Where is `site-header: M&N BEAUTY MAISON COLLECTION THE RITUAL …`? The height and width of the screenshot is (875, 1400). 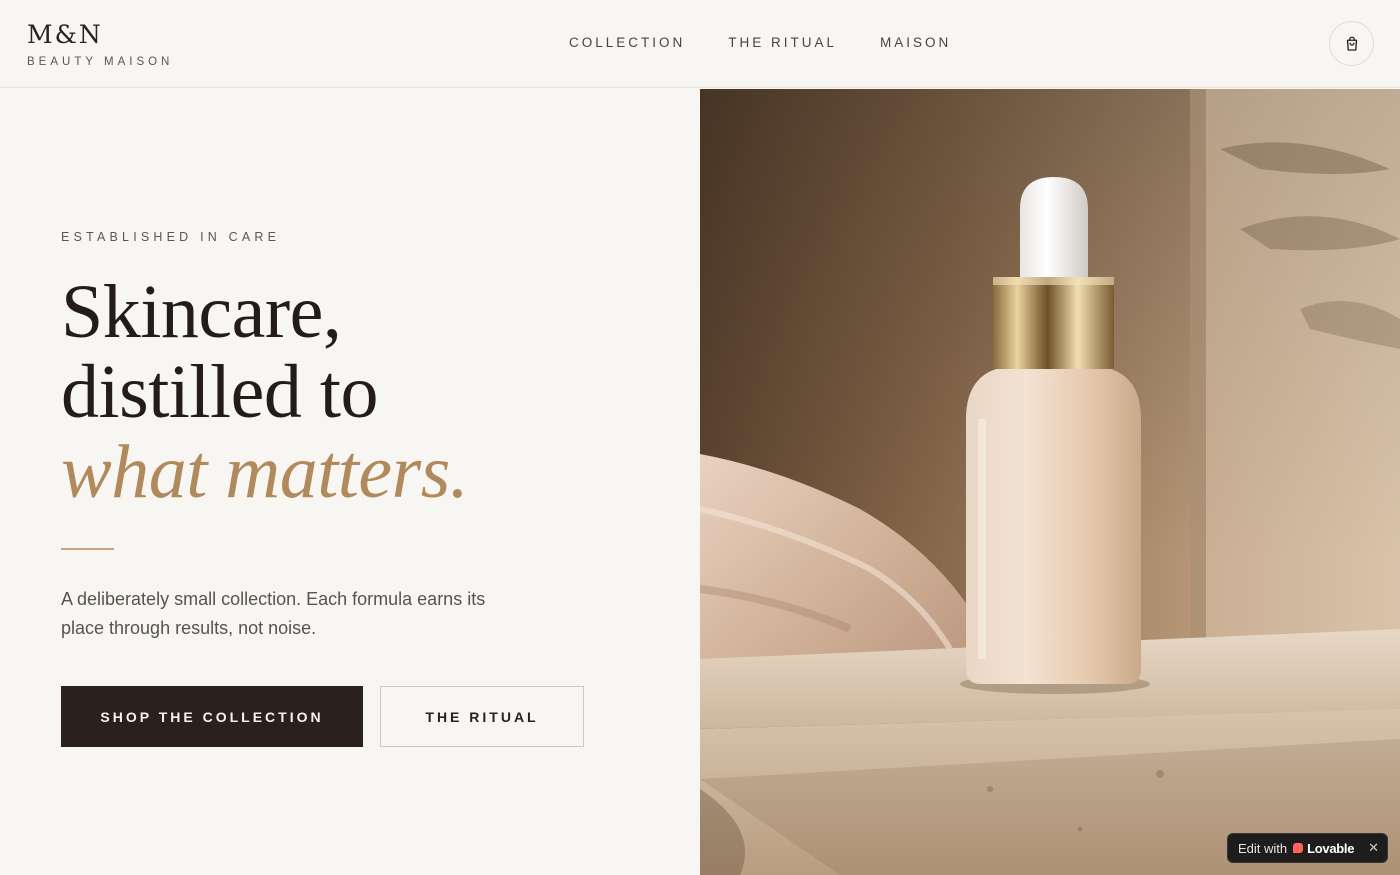 site-header: M&N BEAUTY MAISON COLLECTION THE RITUAL … is located at coordinates (700, 44).